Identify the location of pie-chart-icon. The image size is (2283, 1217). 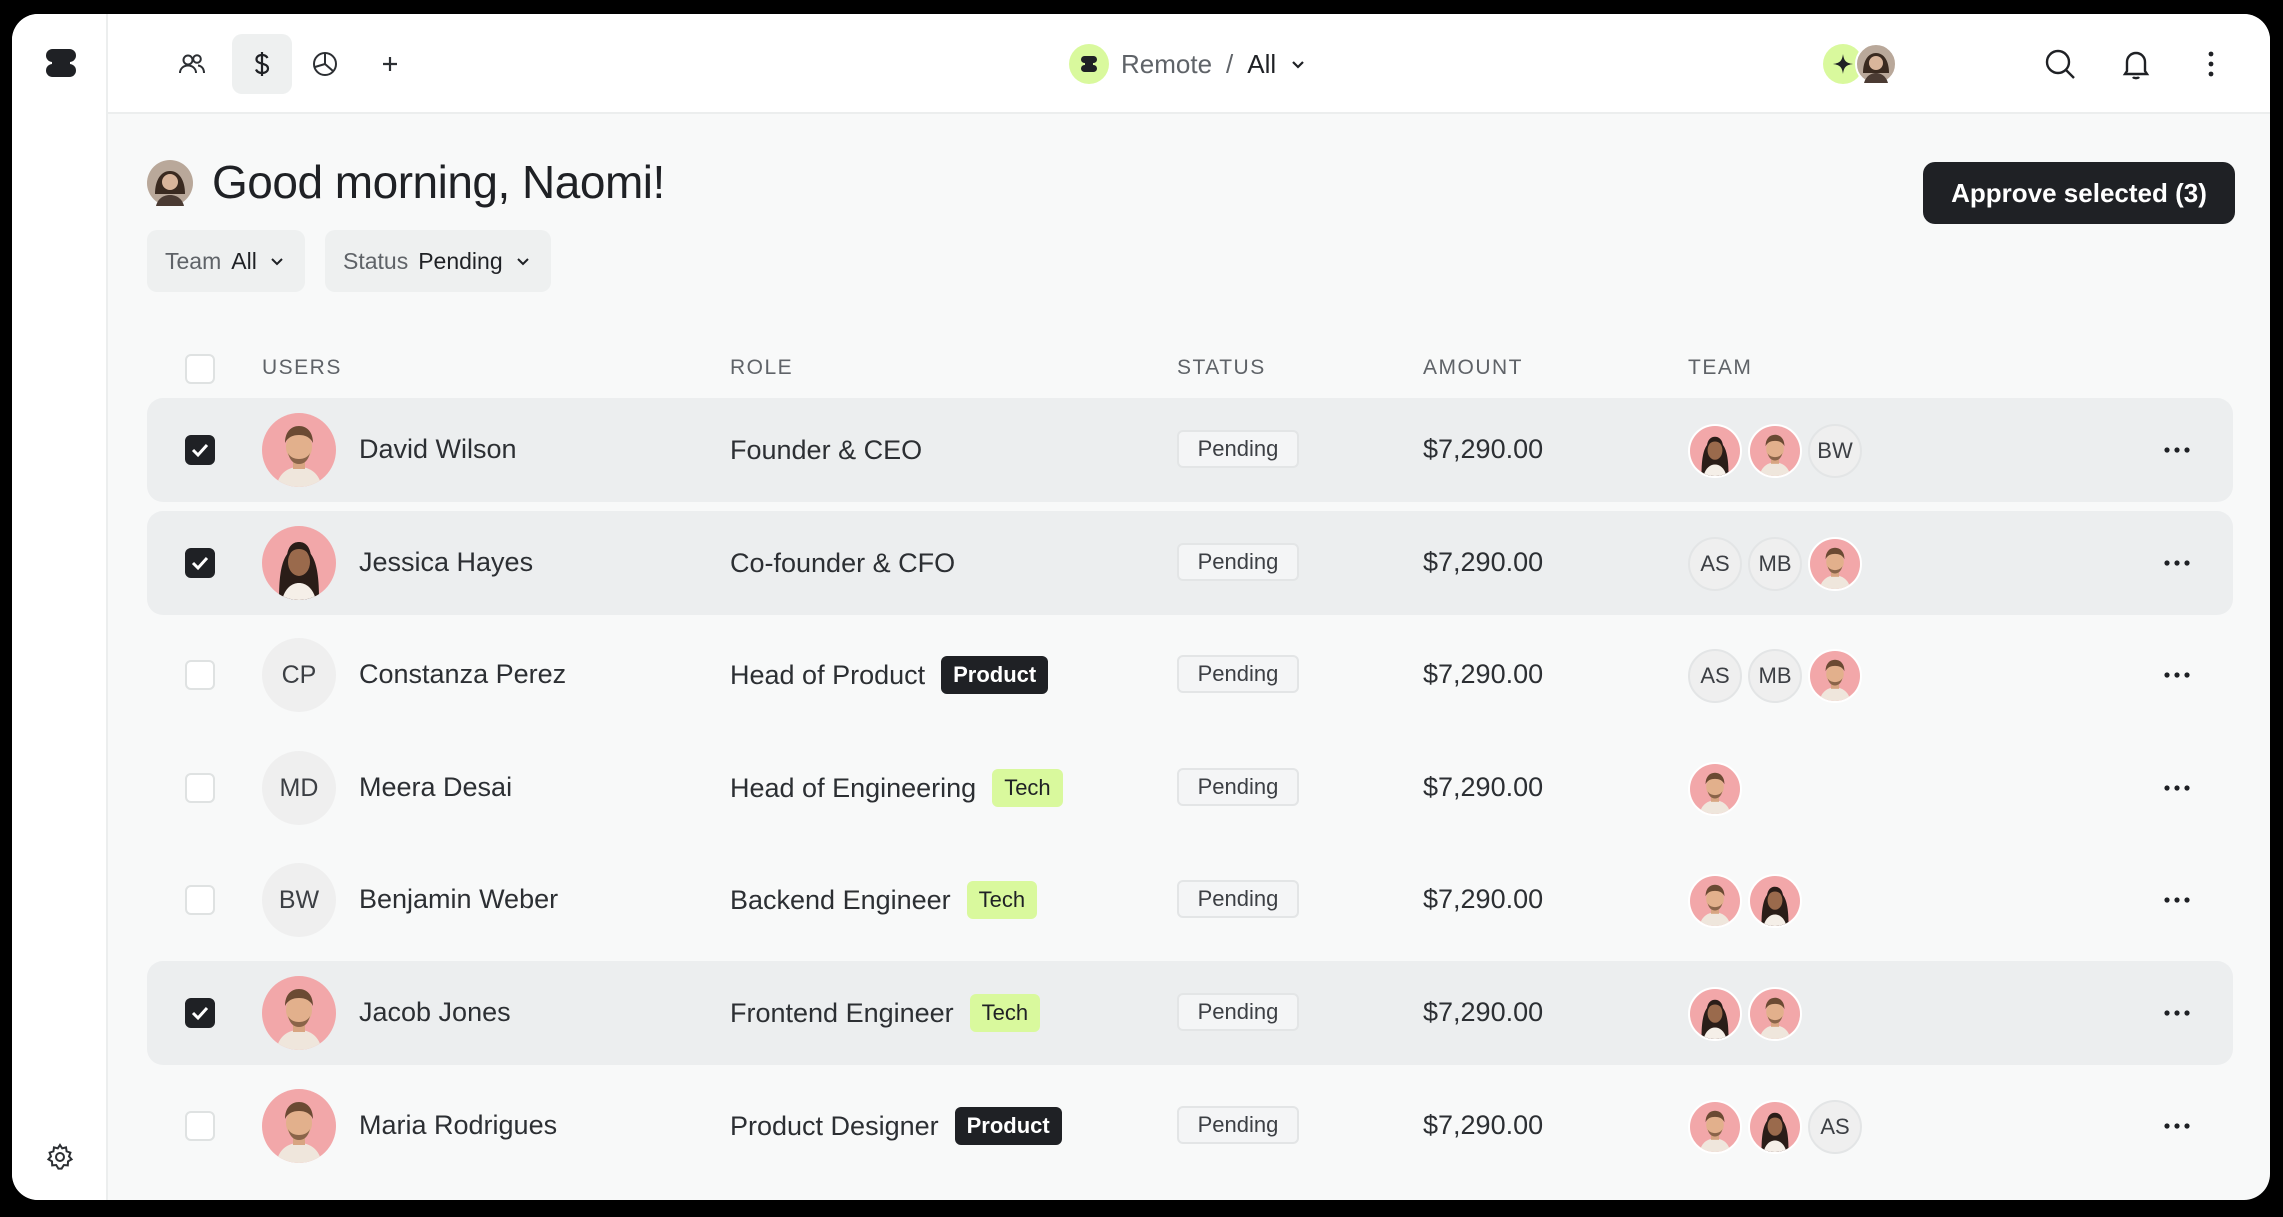
(325, 64).